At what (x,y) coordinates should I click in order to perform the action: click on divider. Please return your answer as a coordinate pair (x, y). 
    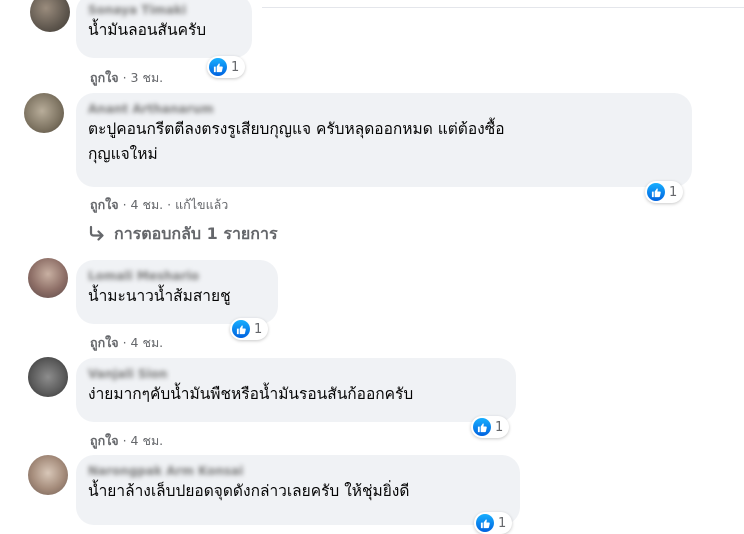
    Looking at the image, I should click on (503, 7).